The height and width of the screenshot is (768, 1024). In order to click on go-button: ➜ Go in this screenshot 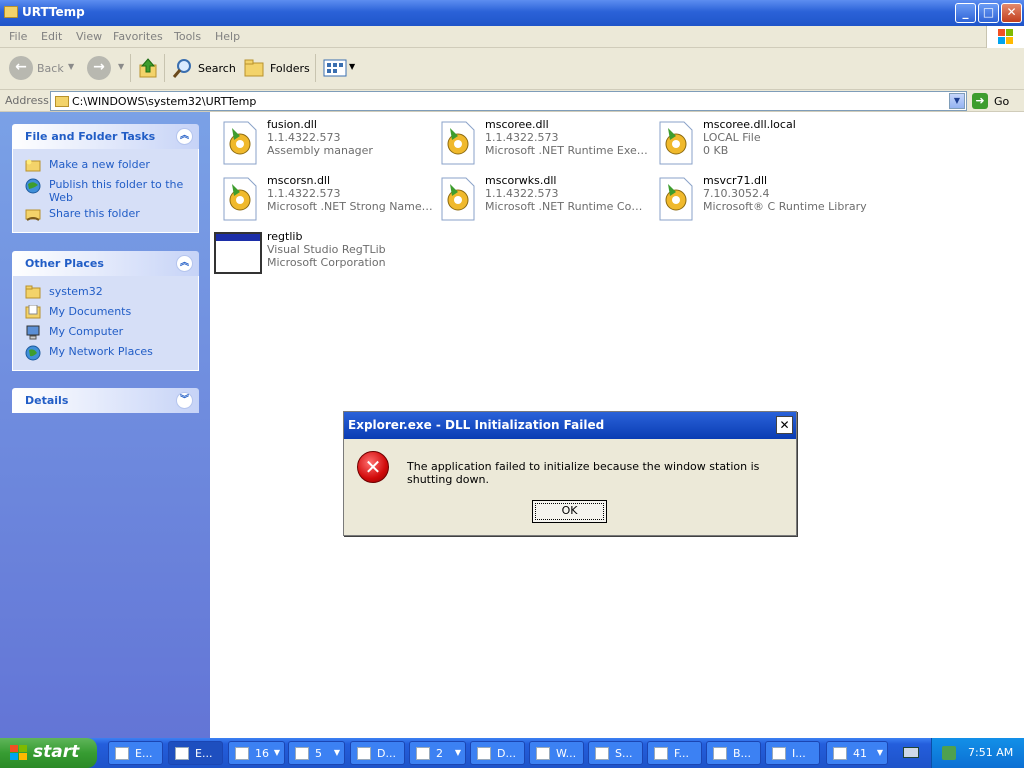, I will do `click(995, 101)`.